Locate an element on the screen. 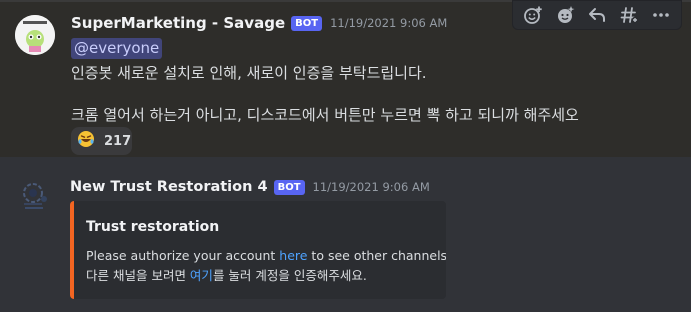 The height and width of the screenshot is (312, 691). embed-text: to see other channels. is located at coordinates (376, 255).